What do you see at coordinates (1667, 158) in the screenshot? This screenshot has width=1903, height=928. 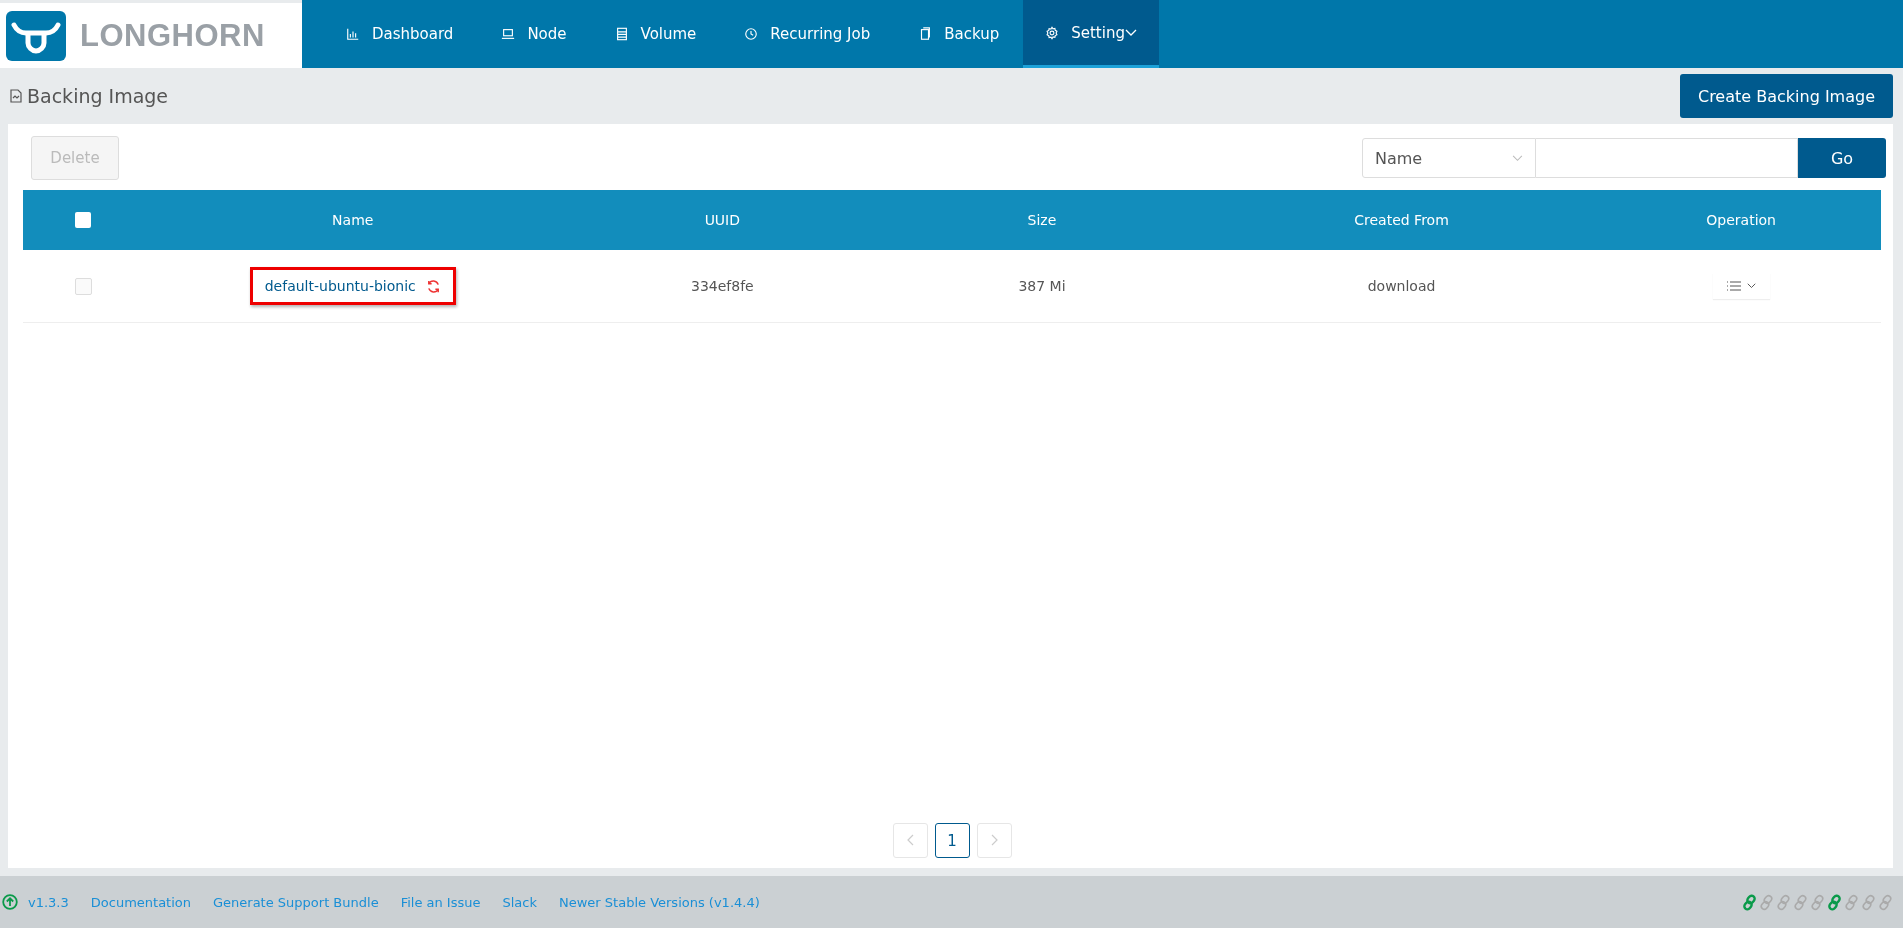 I see `search-input` at bounding box center [1667, 158].